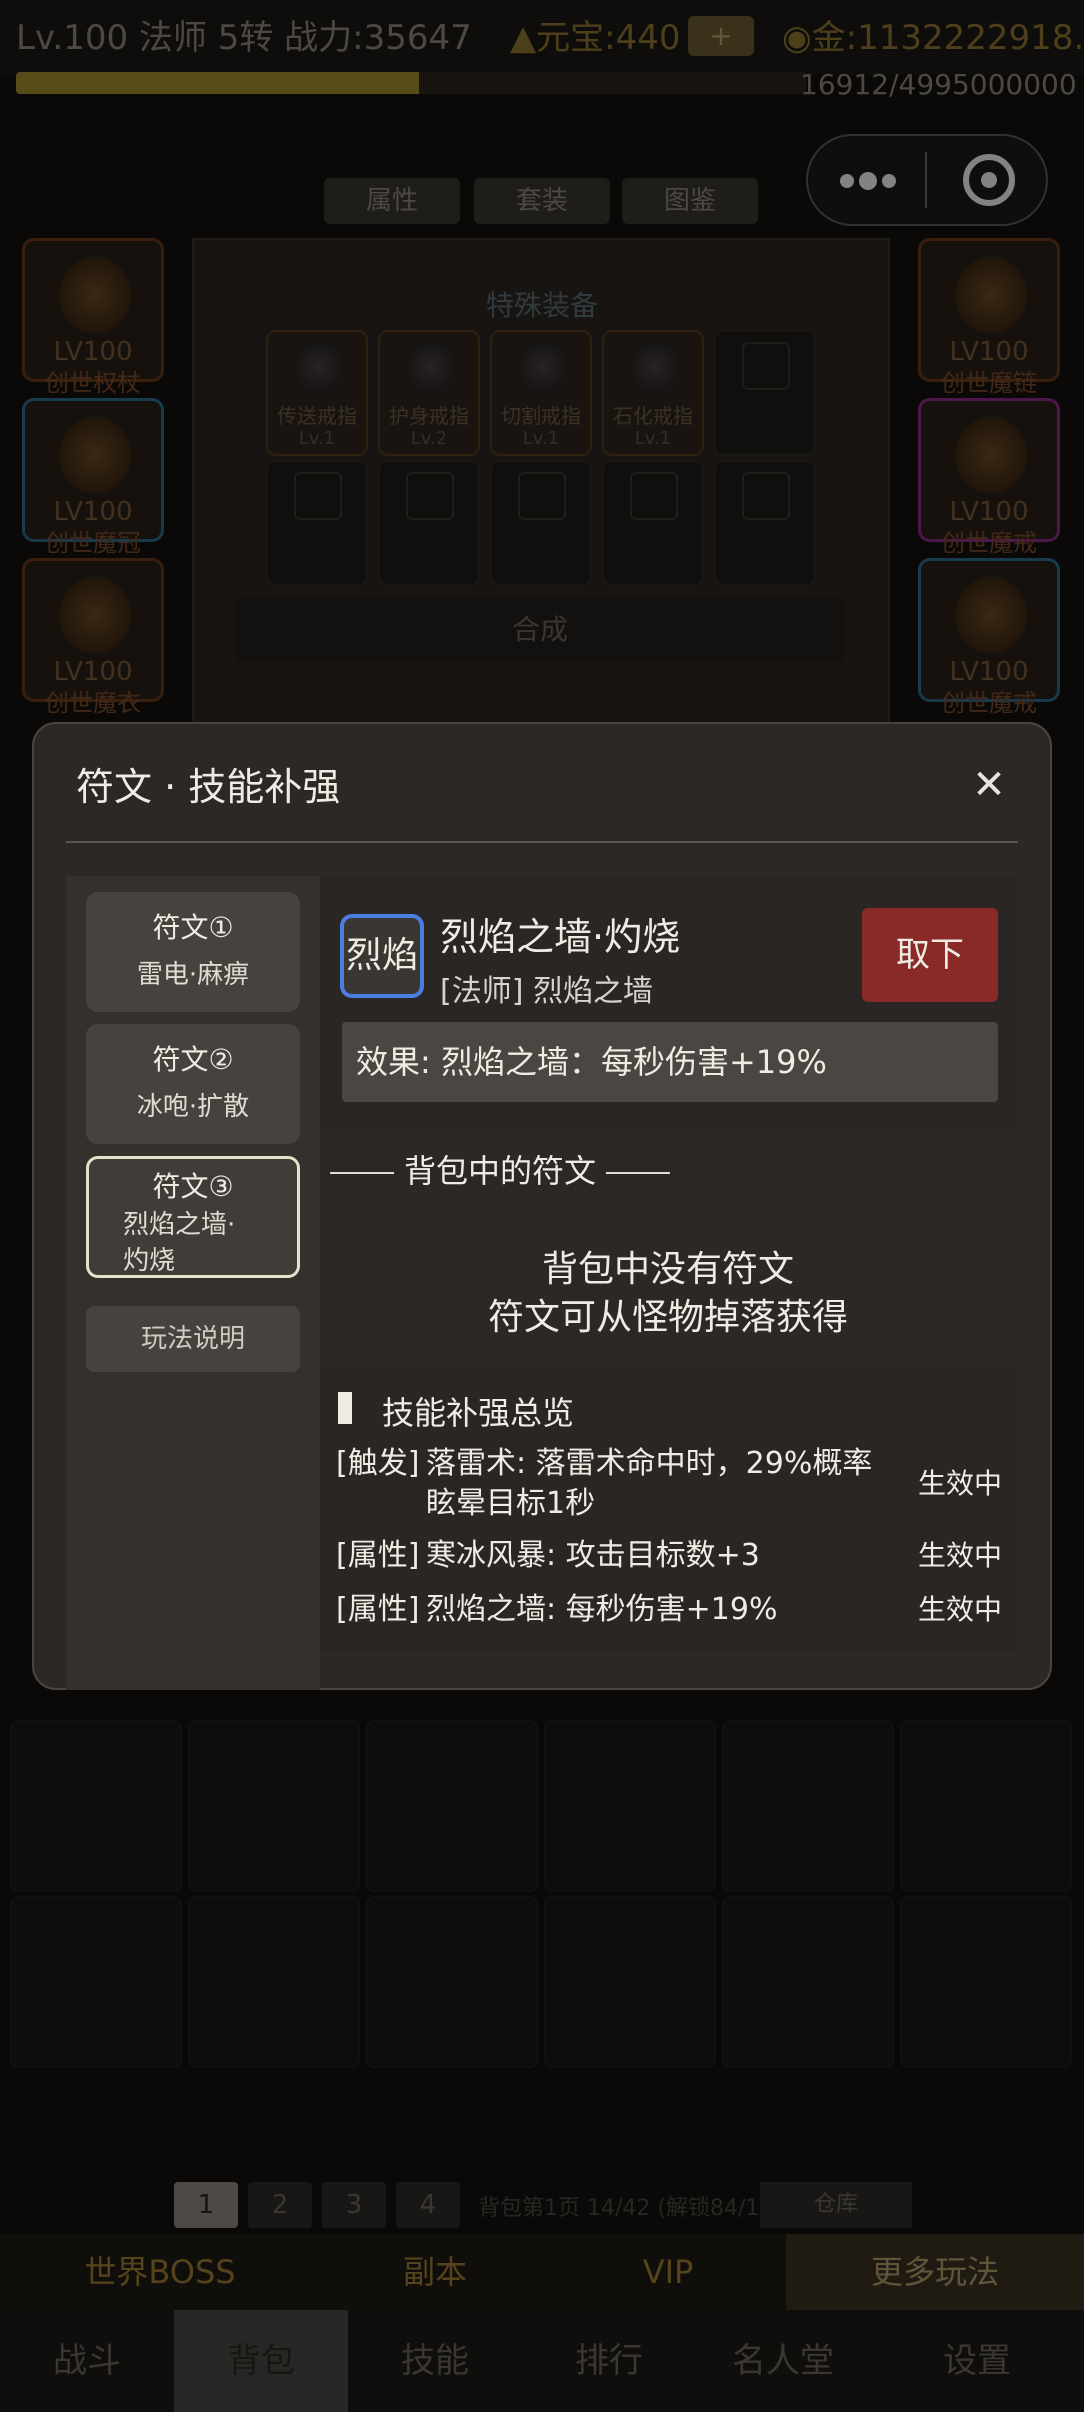 The width and height of the screenshot is (1084, 2412). What do you see at coordinates (345, 1408) in the screenshot?
I see `section-marker` at bounding box center [345, 1408].